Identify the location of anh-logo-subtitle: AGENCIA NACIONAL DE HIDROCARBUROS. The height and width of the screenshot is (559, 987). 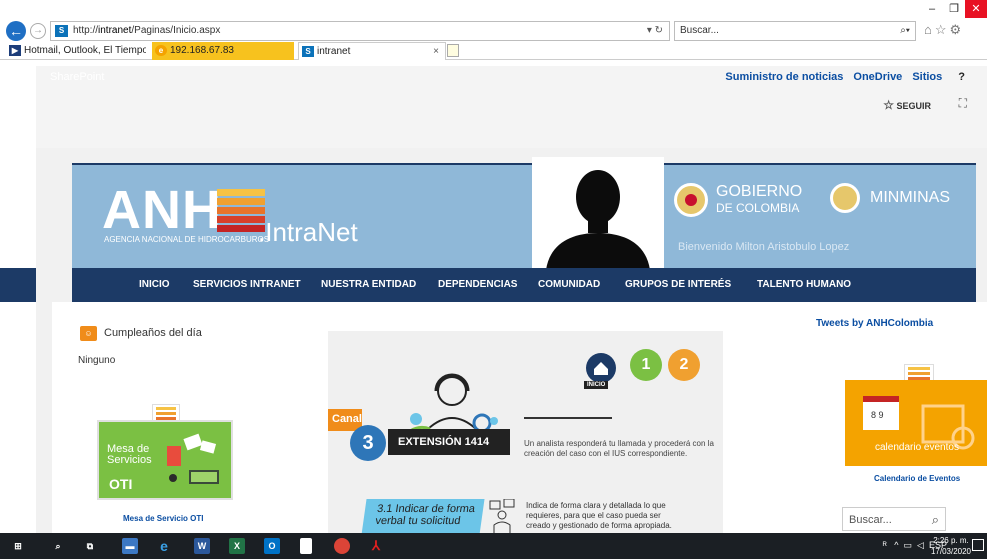
(187, 239).